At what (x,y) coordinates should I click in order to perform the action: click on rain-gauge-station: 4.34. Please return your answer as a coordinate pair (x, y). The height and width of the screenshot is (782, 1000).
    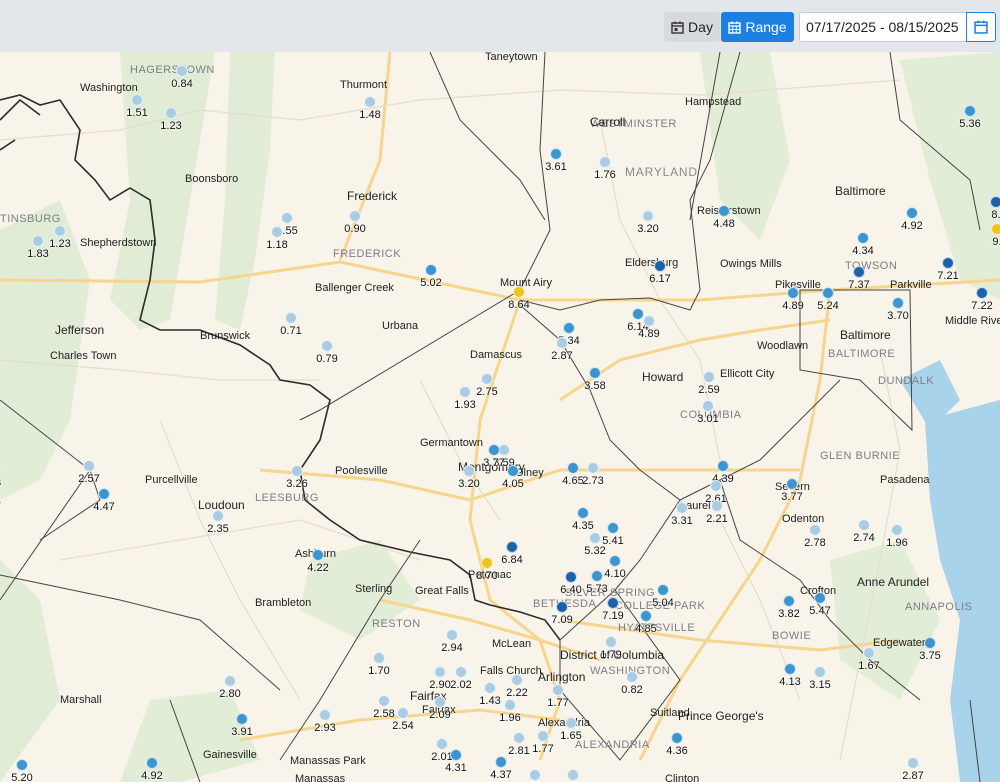
    Looking at the image, I should click on (863, 244).